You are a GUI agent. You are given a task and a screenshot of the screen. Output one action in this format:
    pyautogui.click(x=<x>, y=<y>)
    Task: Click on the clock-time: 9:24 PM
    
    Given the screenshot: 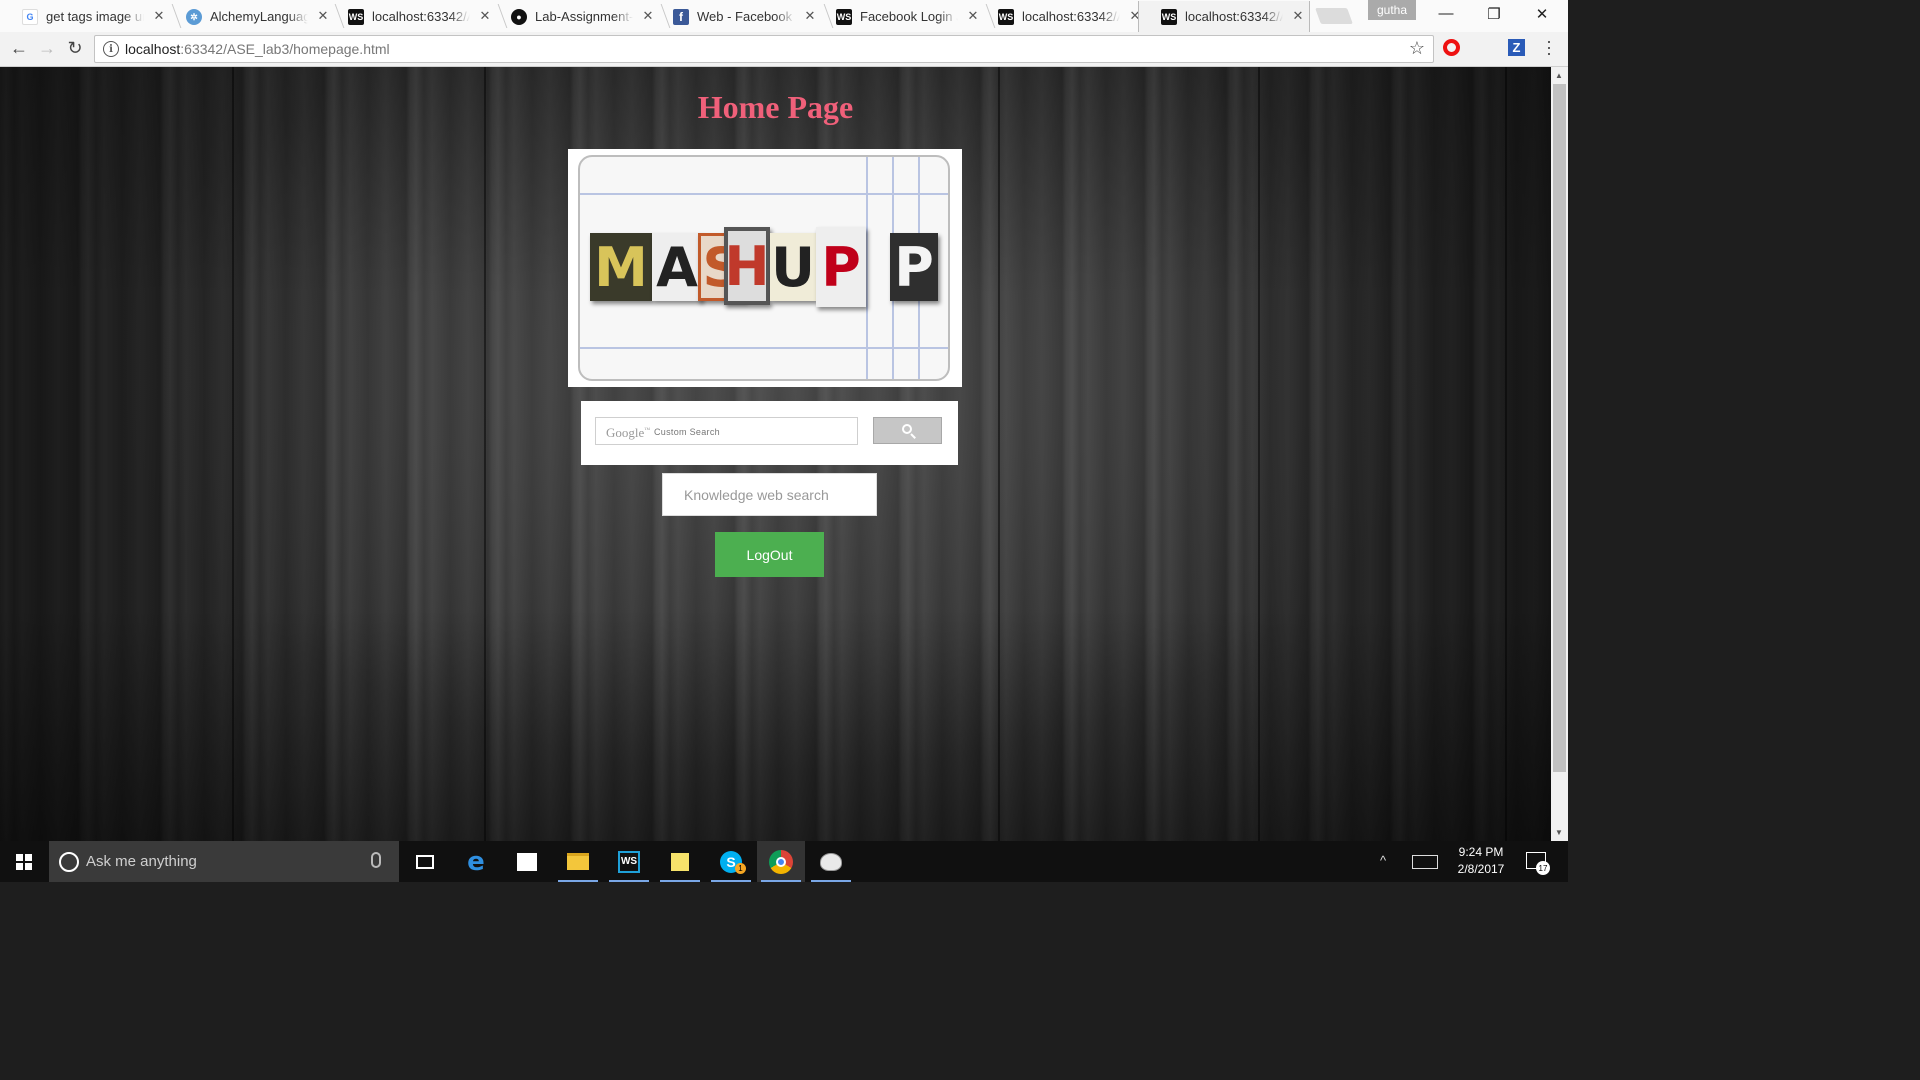 What is the action you would take?
    pyautogui.click(x=1481, y=852)
    